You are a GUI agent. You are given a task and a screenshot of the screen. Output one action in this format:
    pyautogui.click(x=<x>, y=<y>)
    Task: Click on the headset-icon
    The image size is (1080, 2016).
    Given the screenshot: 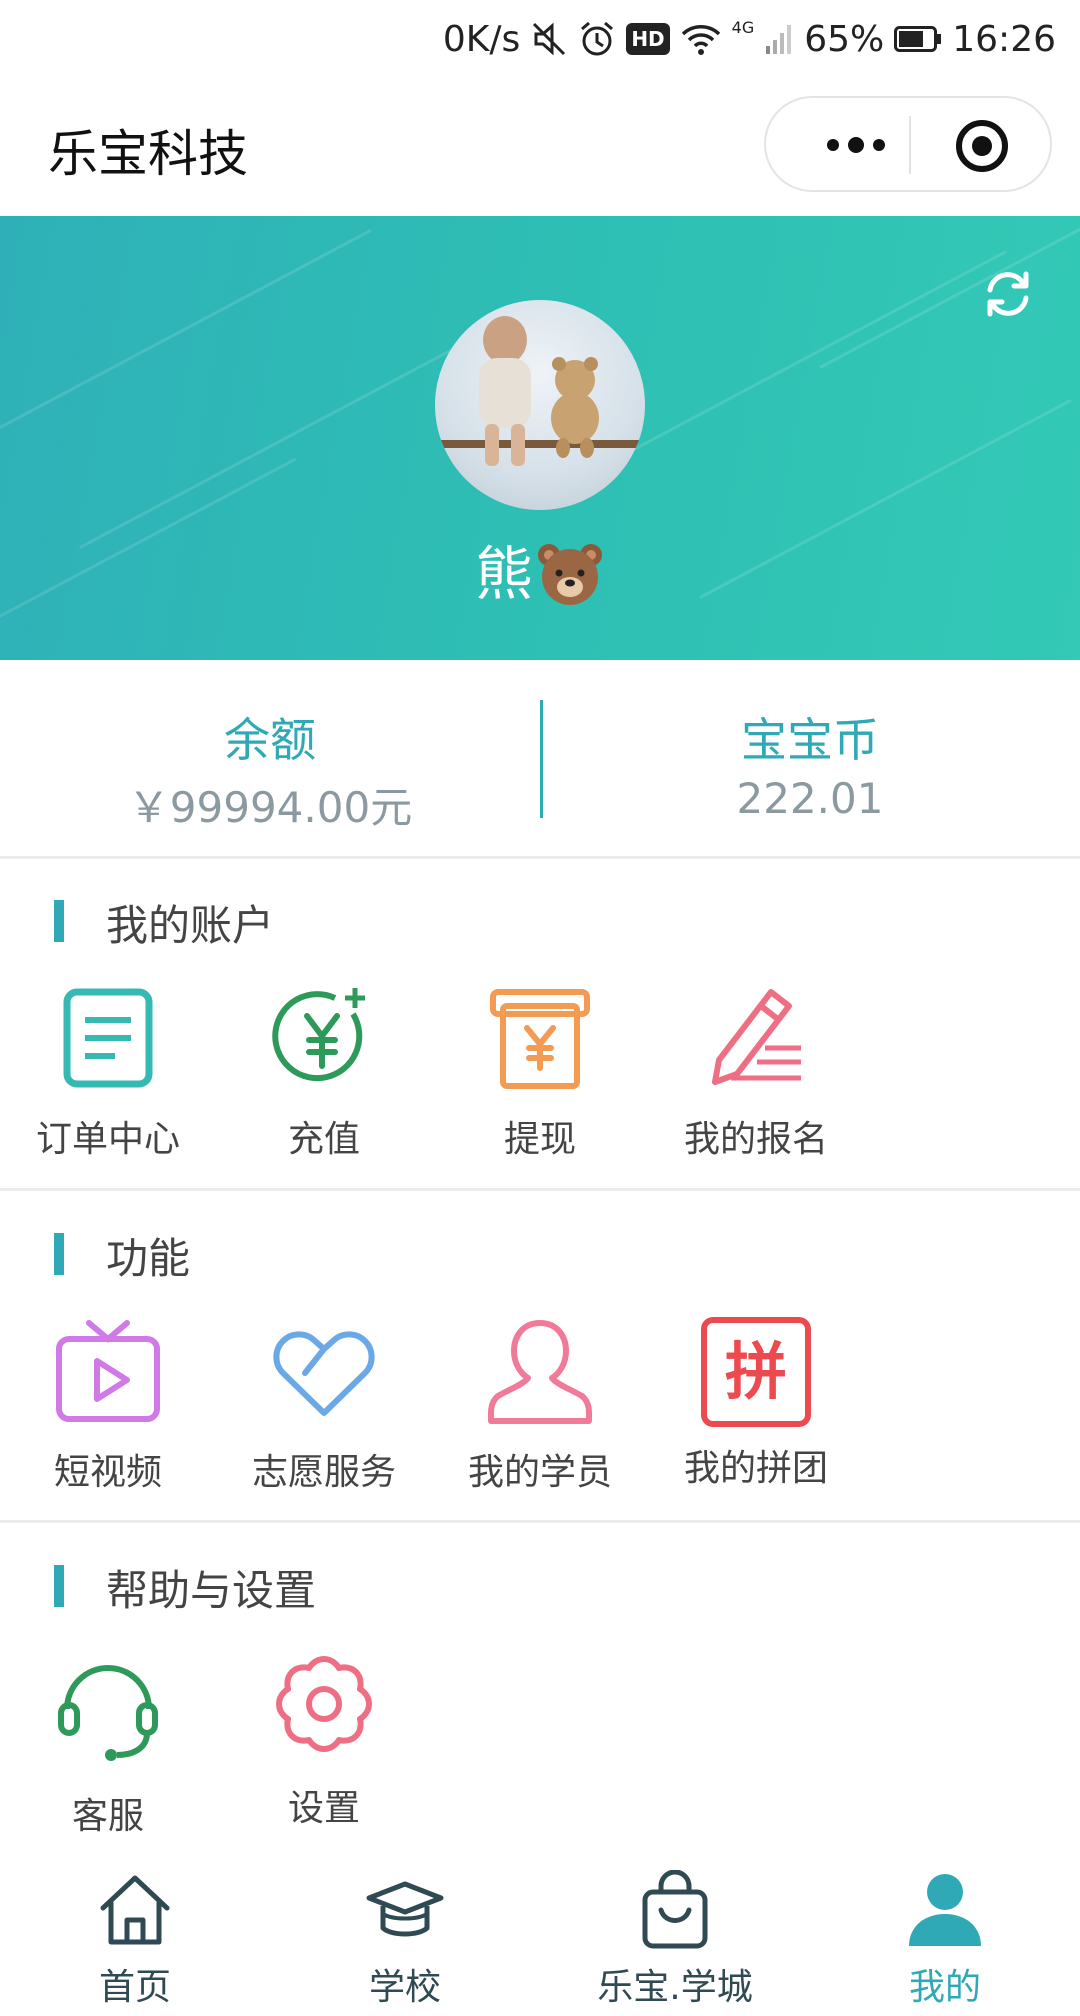 What is the action you would take?
    pyautogui.click(x=108, y=1713)
    